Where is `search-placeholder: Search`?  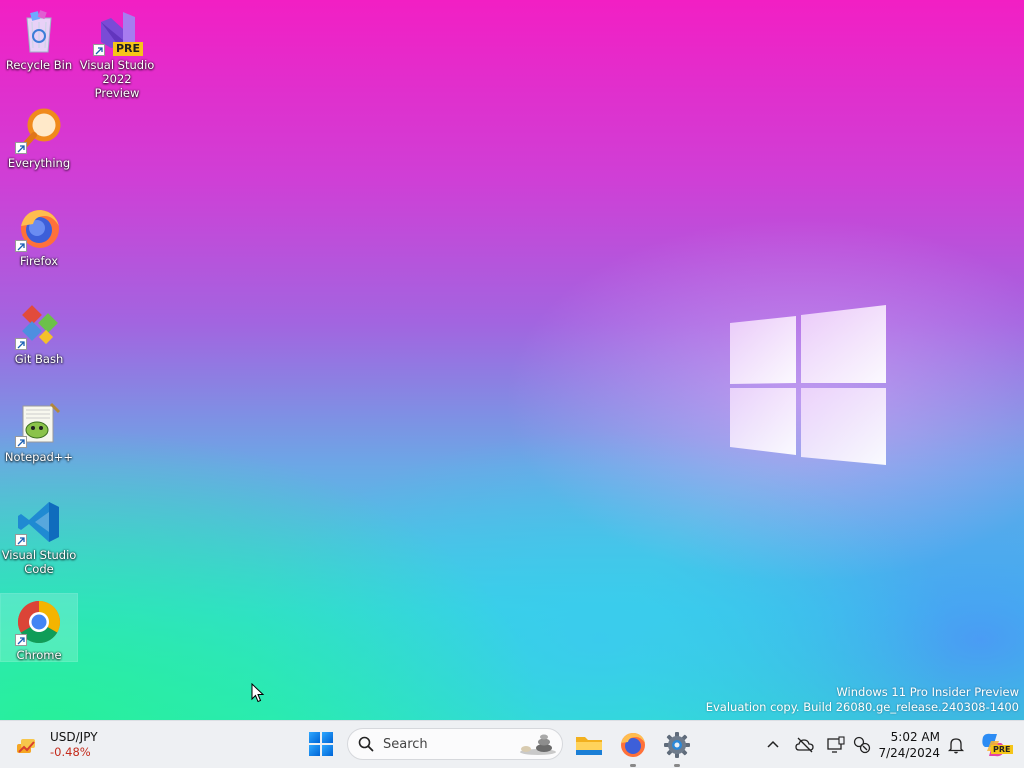
search-placeholder: Search is located at coordinates (405, 744).